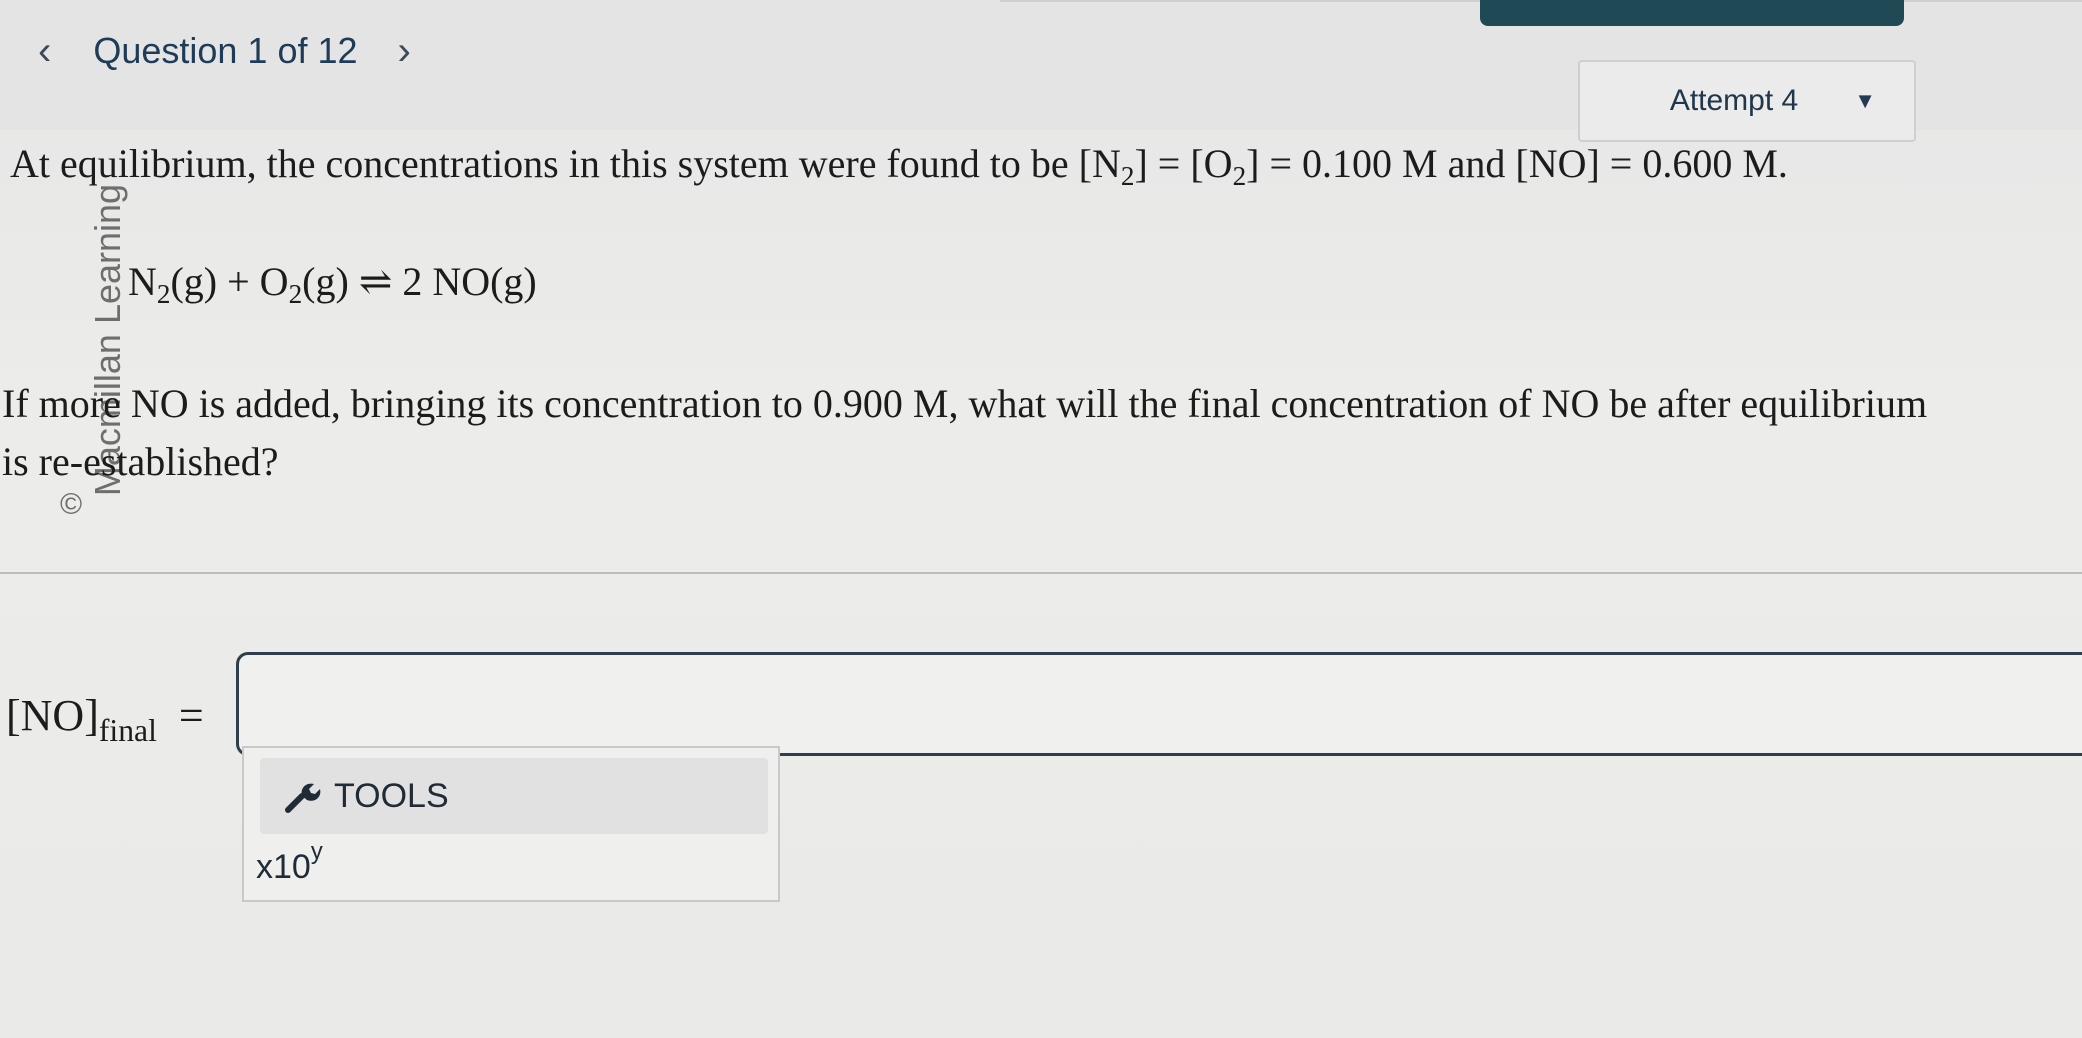  Describe the element at coordinates (1734, 100) in the screenshot. I see `attempt-label: Attempt 4` at that location.